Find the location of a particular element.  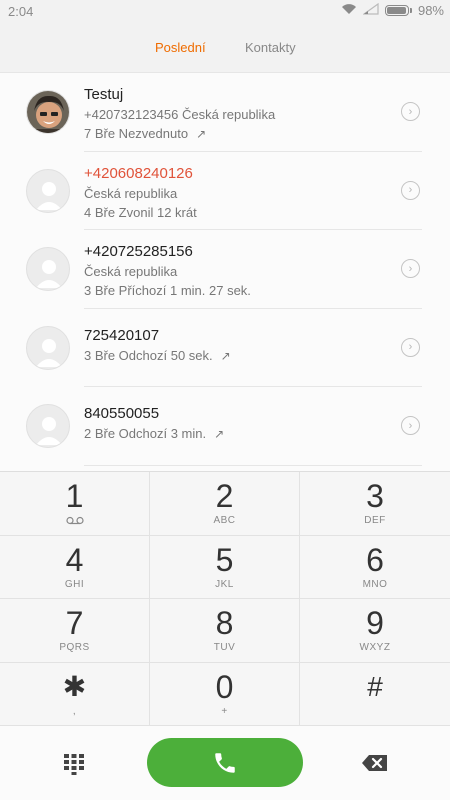

key-0: 0 + is located at coordinates (225, 694).